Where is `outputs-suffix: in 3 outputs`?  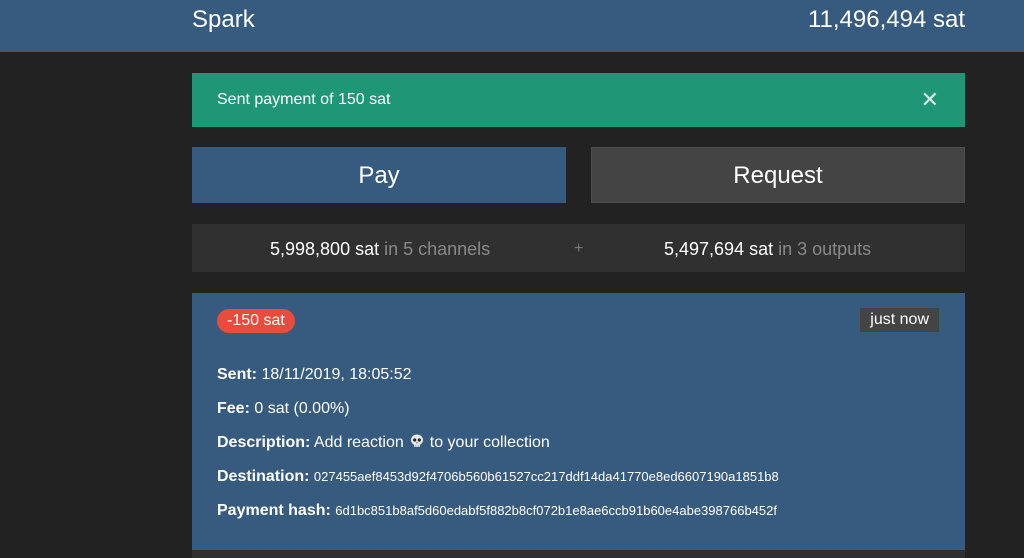
outputs-suffix: in 3 outputs is located at coordinates (825, 249).